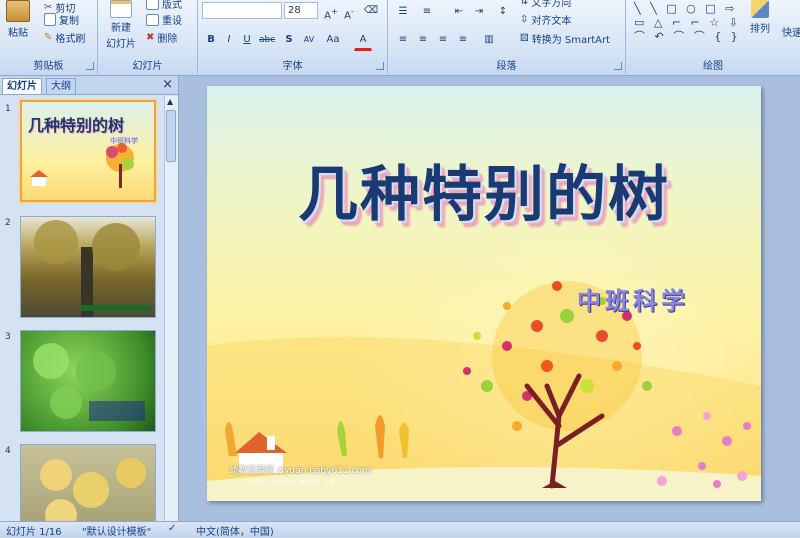  Describe the element at coordinates (403, 40) in the screenshot. I see `align-left-icon: ≡` at that location.